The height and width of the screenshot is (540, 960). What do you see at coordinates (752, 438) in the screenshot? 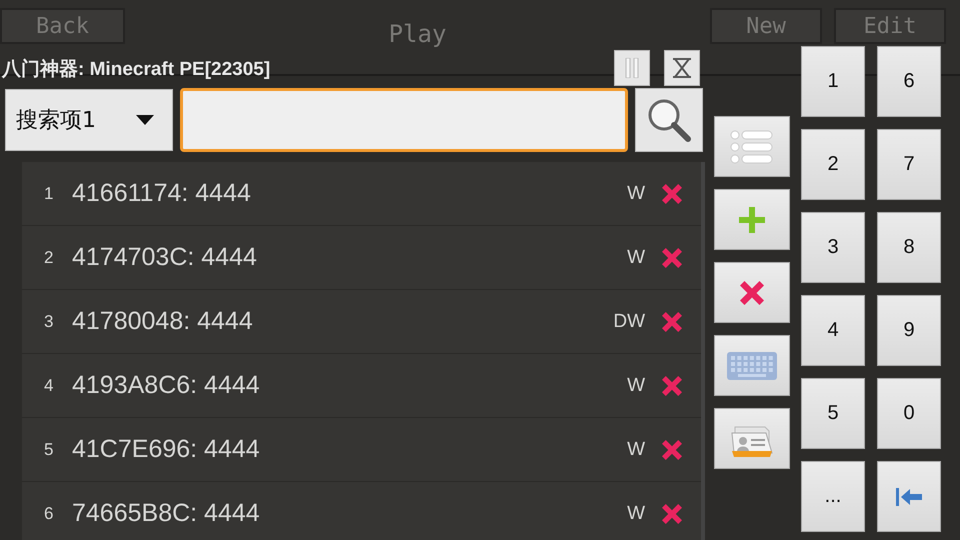
I see `contacts-button` at bounding box center [752, 438].